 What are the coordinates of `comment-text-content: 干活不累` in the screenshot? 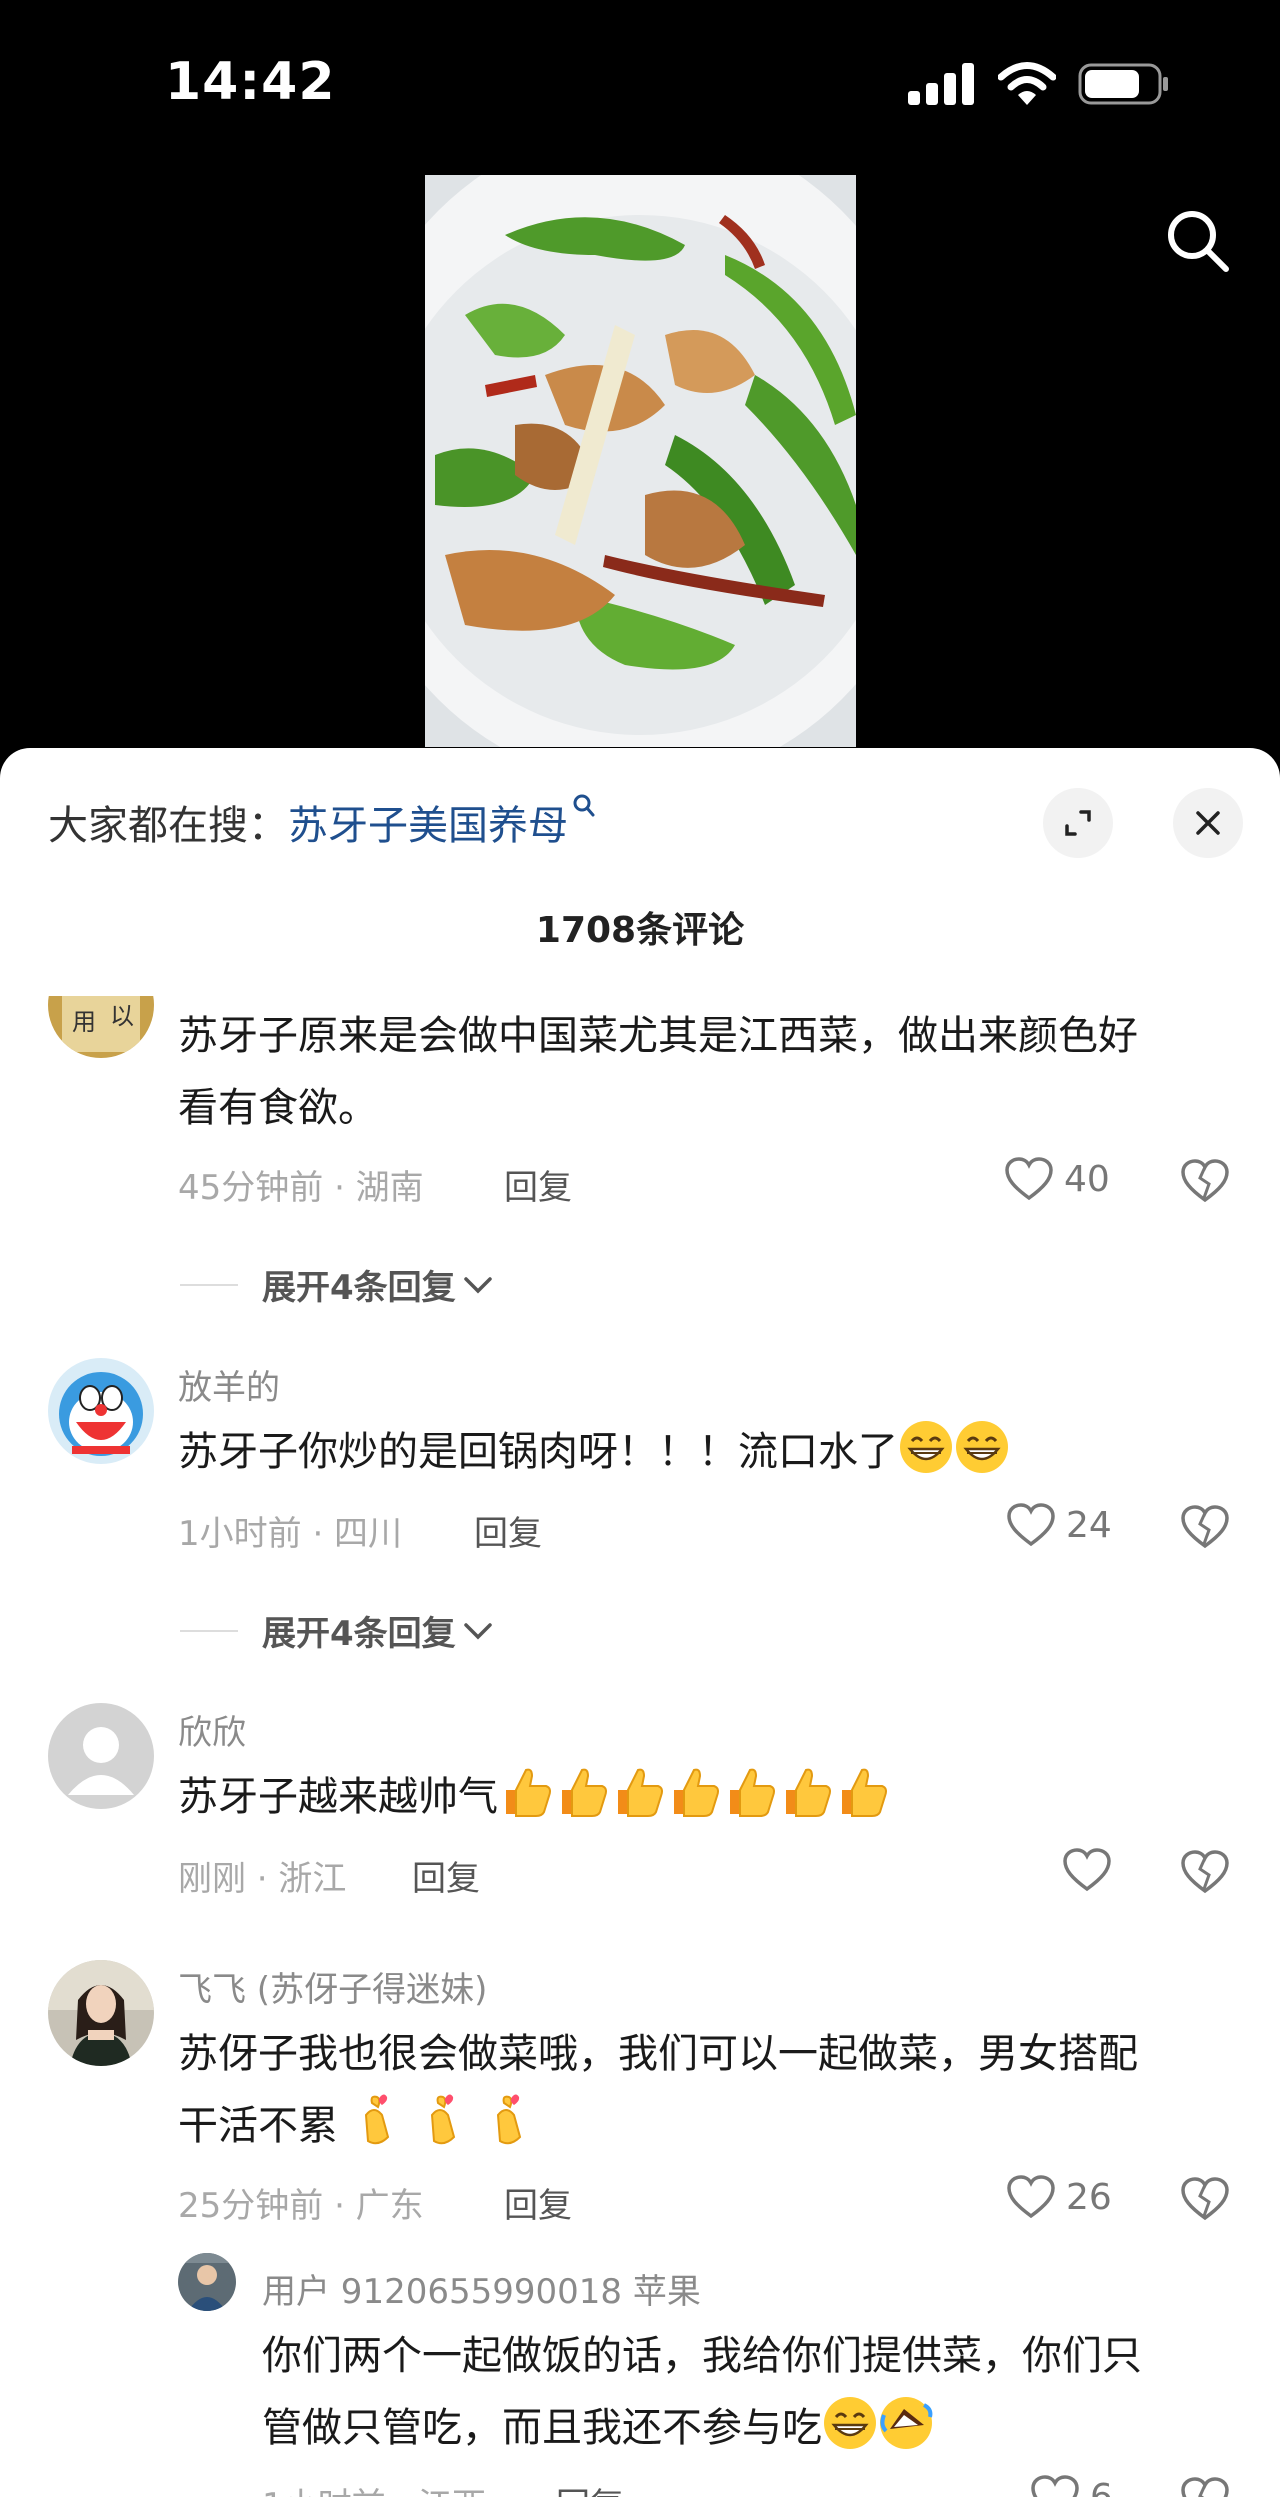 It's located at (258, 2126).